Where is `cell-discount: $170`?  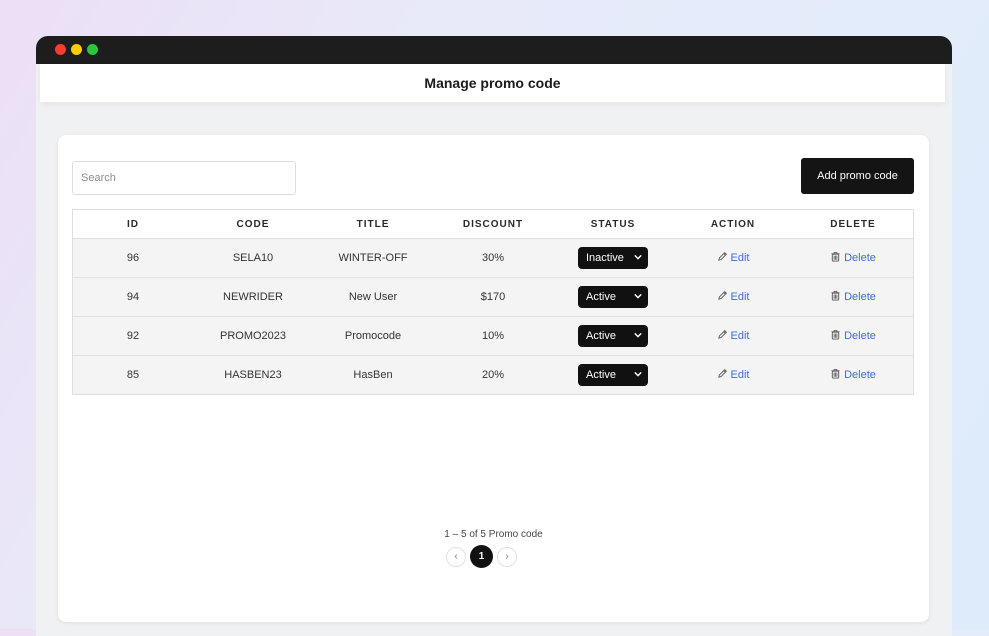 cell-discount: $170 is located at coordinates (493, 297).